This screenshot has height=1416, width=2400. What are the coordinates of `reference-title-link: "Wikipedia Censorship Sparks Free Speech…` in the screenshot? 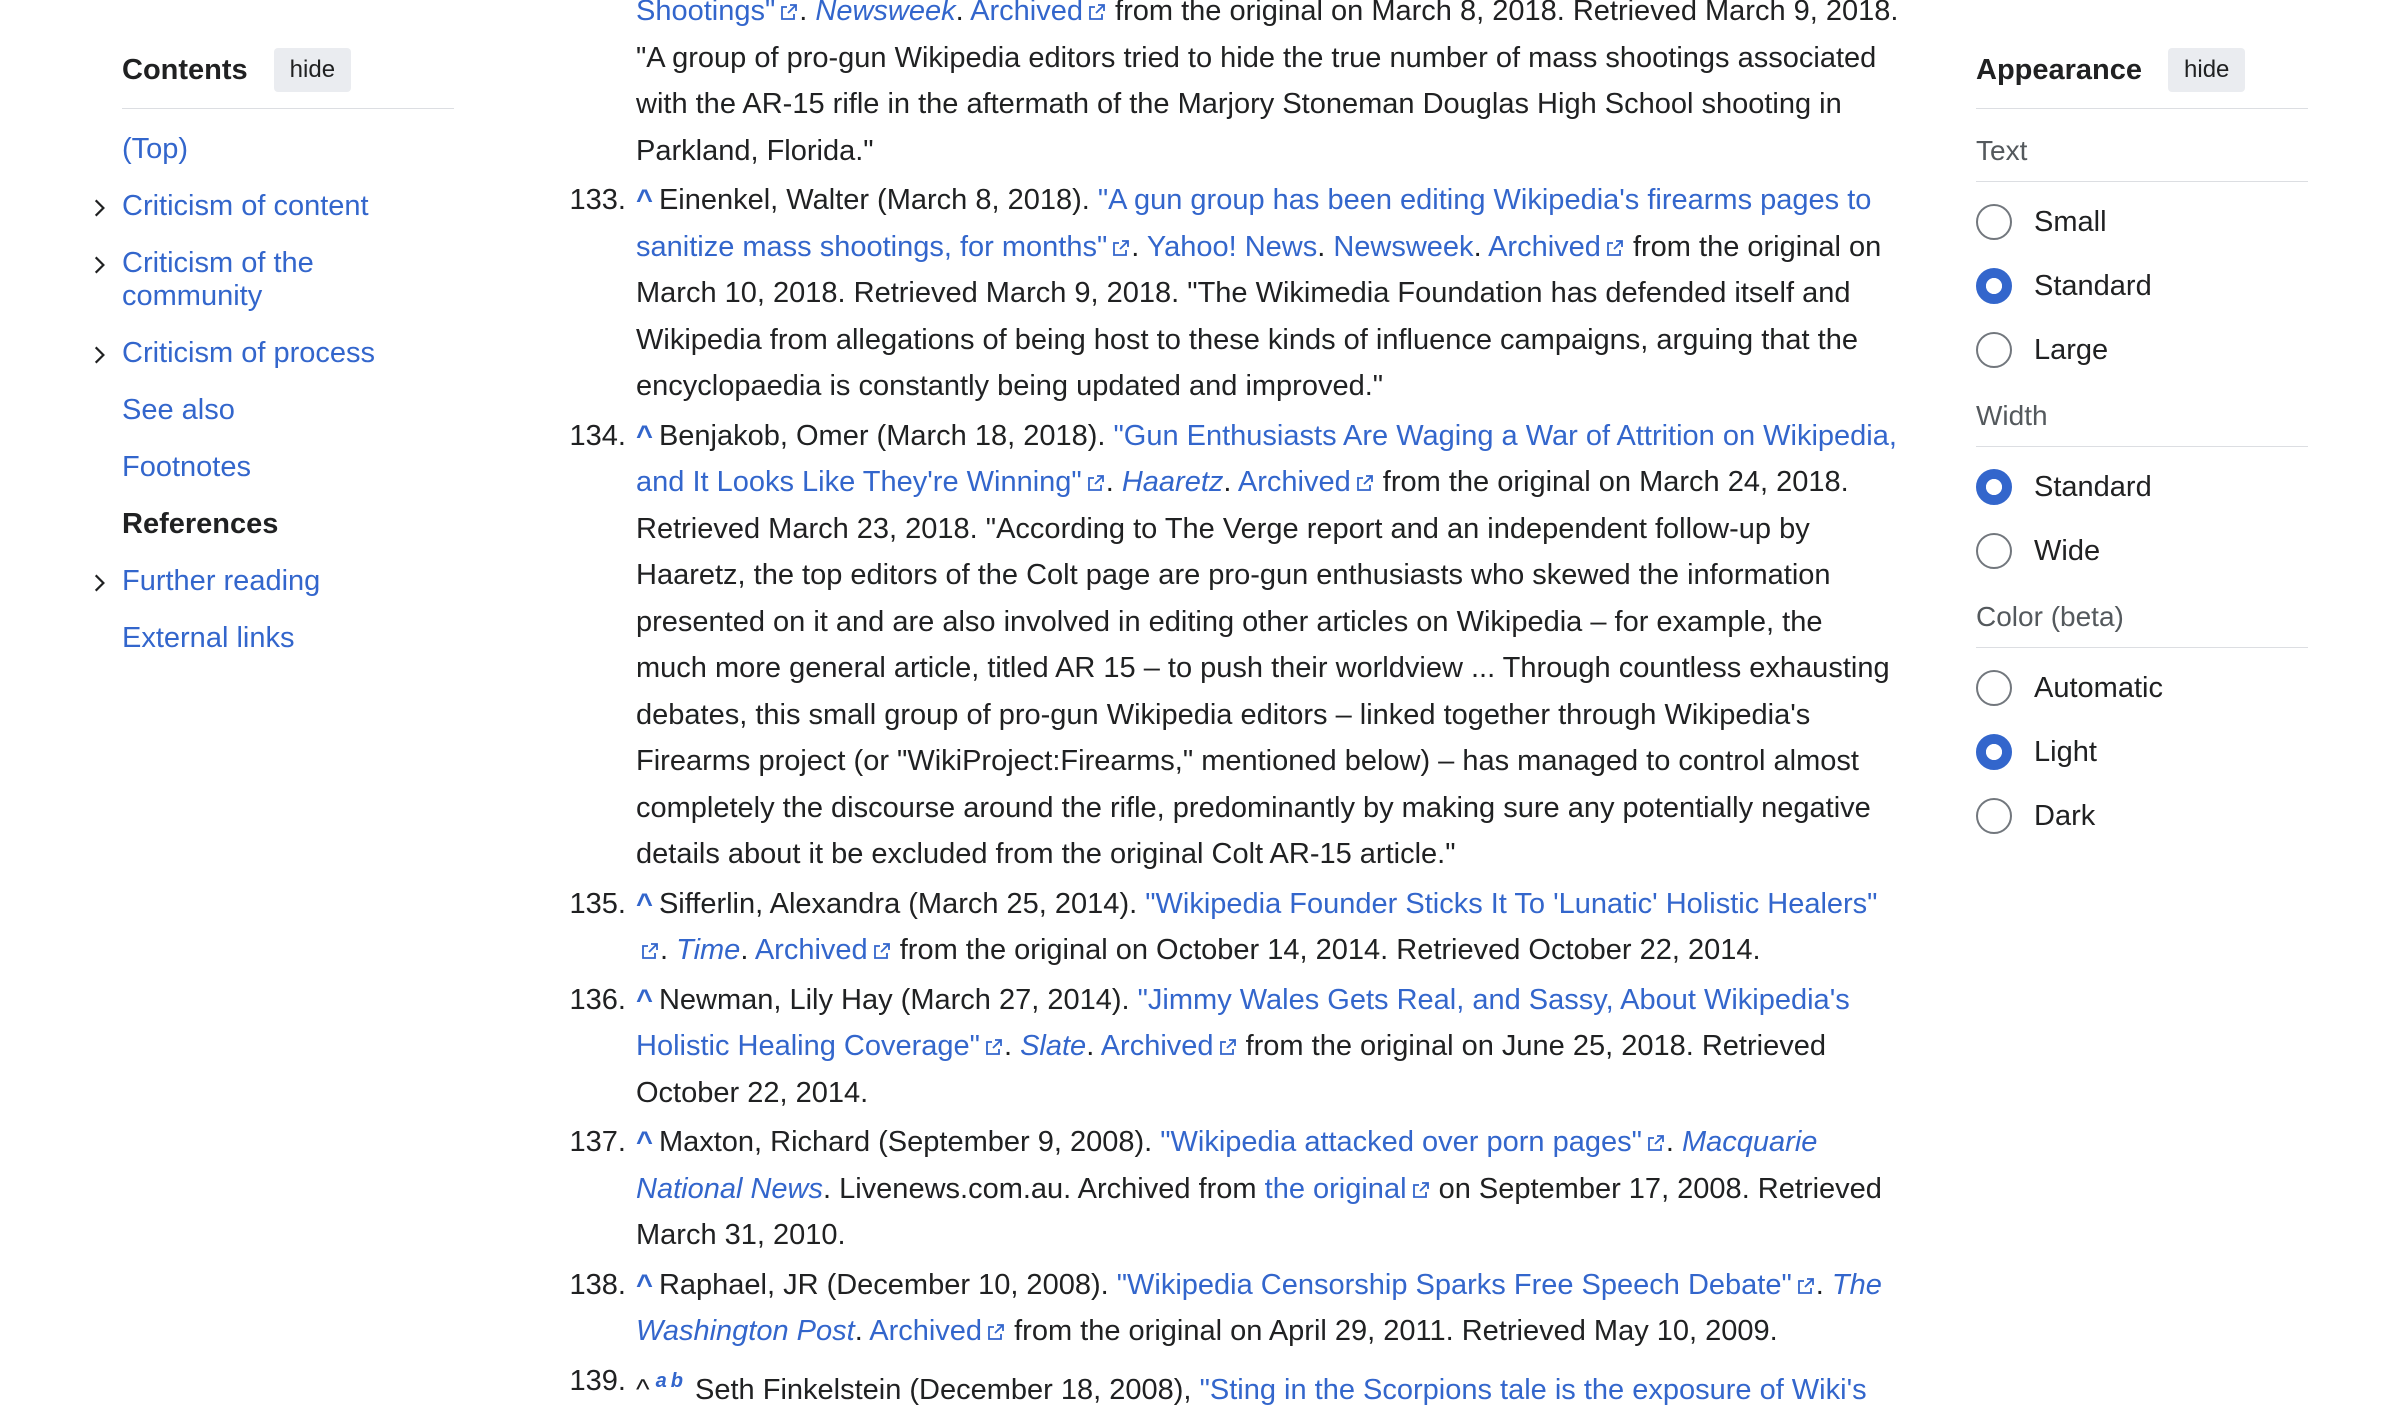 It's located at (1454, 1285).